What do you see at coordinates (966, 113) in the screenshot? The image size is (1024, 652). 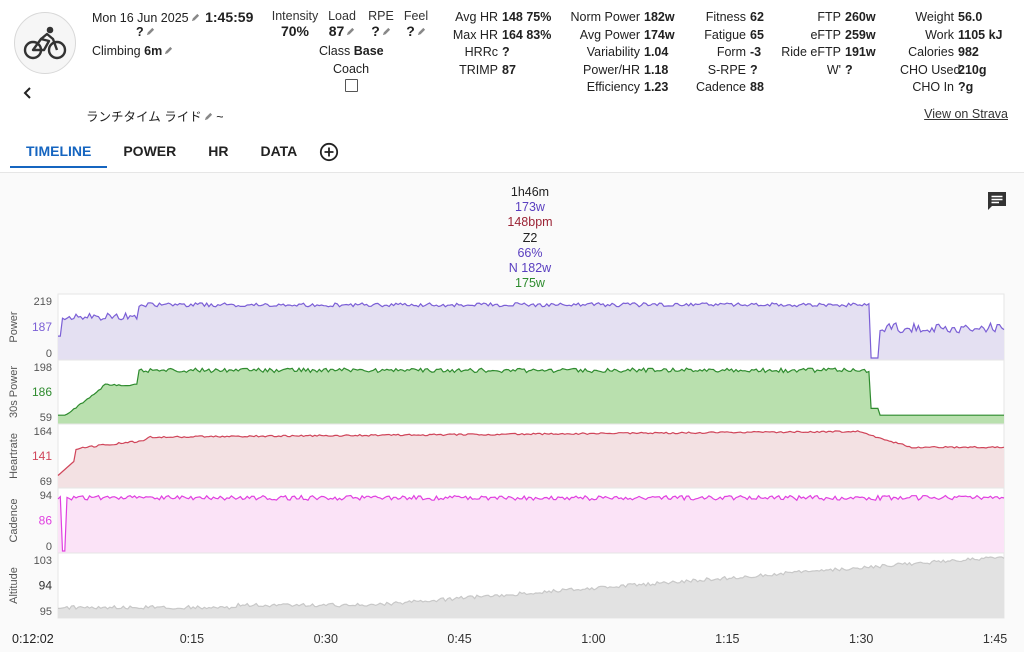 I see `view-on-strava-link: View on Strava` at bounding box center [966, 113].